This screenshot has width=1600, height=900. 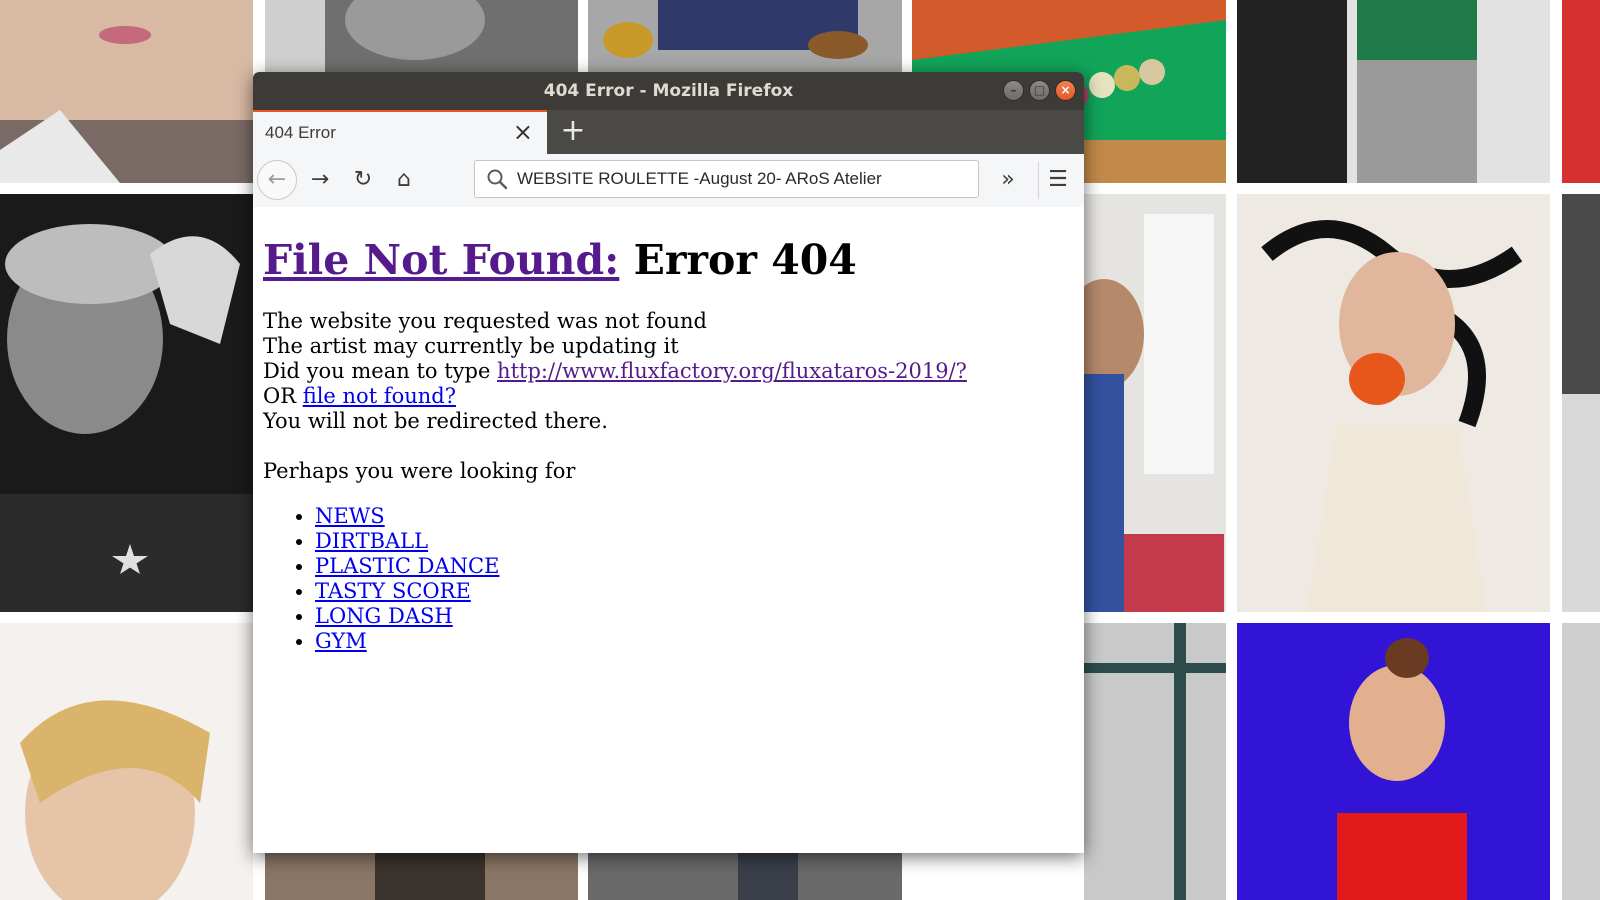 I want to click on tasty-score-link: TASTY SCORE, so click(x=393, y=591).